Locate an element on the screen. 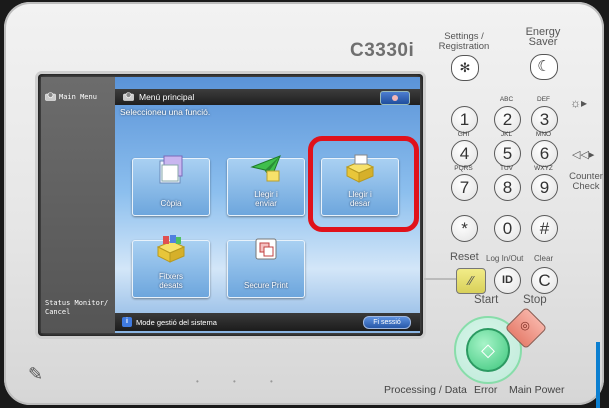  key-2: 2 is located at coordinates (507, 119).